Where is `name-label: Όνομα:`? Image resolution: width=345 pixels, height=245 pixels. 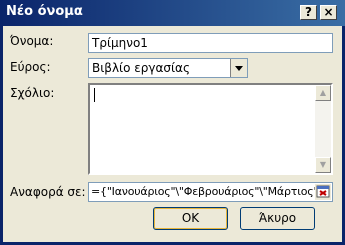
name-label: Όνομα: is located at coordinates (32, 41).